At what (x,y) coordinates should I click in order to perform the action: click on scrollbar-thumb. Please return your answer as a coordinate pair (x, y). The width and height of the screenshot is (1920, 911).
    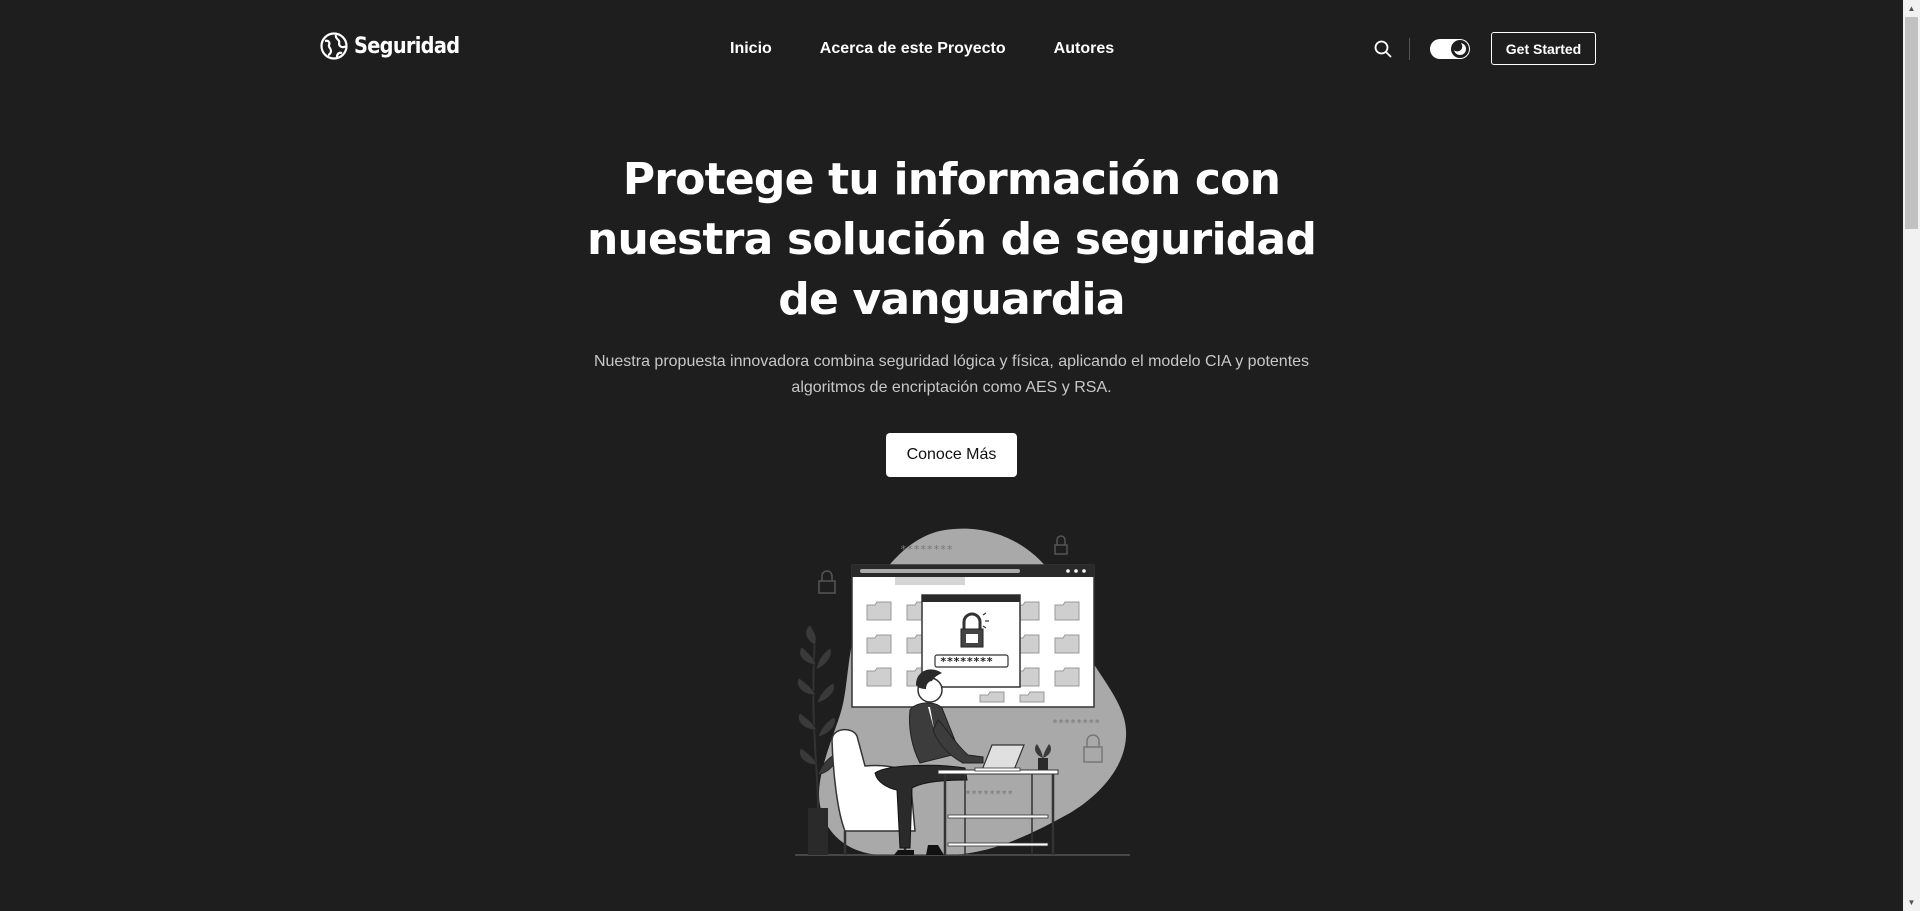
    Looking at the image, I should click on (1911, 123).